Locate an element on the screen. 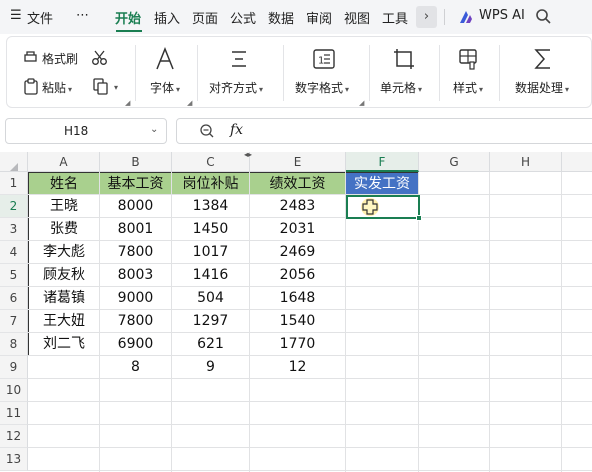 The width and height of the screenshot is (592, 472). table-cell: 1416 is located at coordinates (211, 275).